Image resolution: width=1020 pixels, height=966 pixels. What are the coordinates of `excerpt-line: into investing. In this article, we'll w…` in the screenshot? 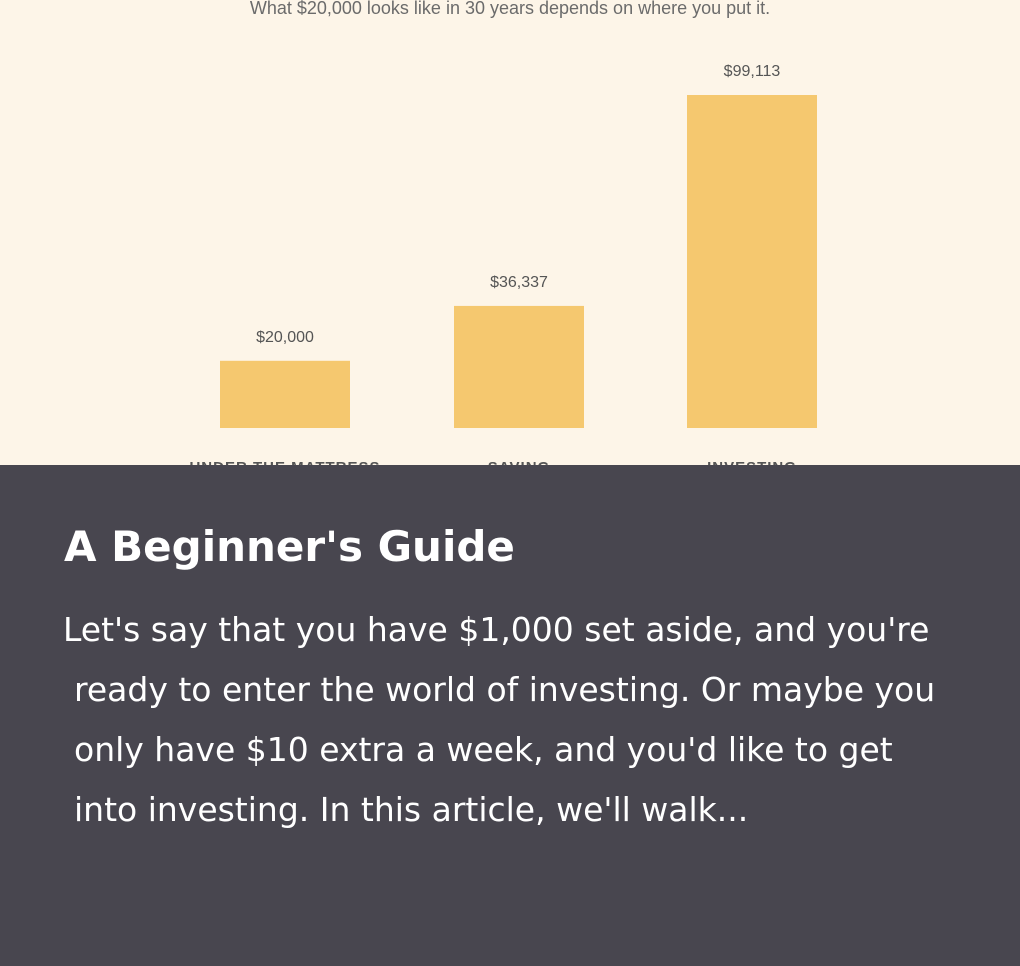 It's located at (411, 809).